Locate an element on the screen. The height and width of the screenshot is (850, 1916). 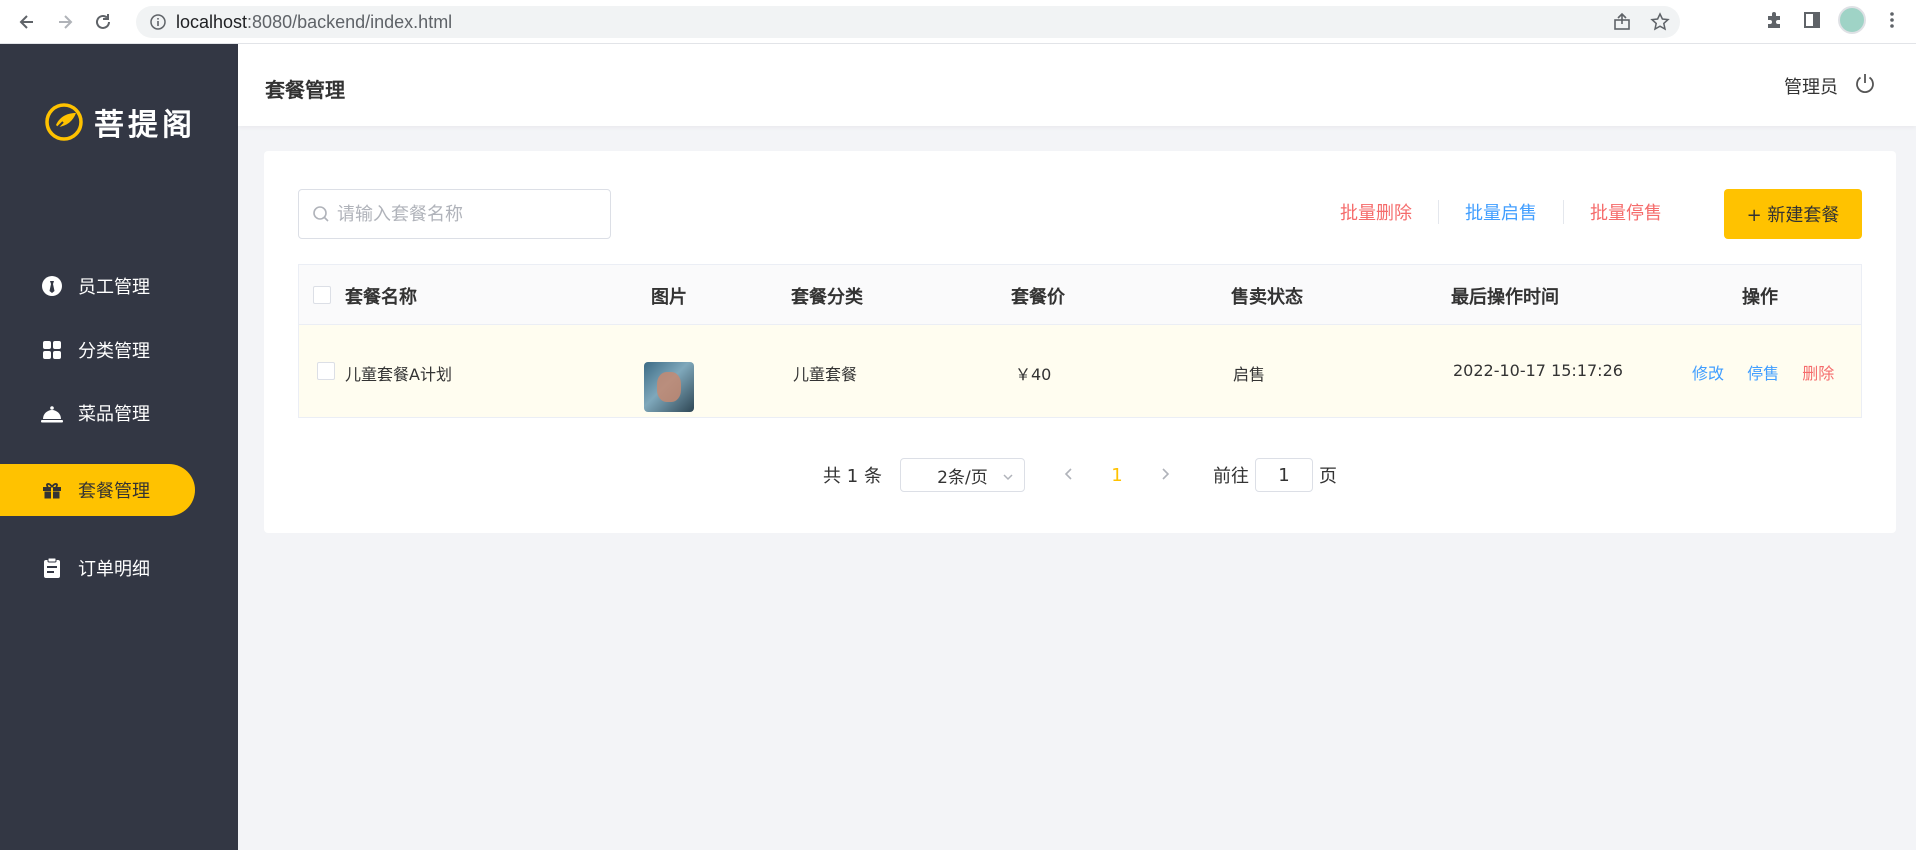
reload-icon is located at coordinates (103, 22).